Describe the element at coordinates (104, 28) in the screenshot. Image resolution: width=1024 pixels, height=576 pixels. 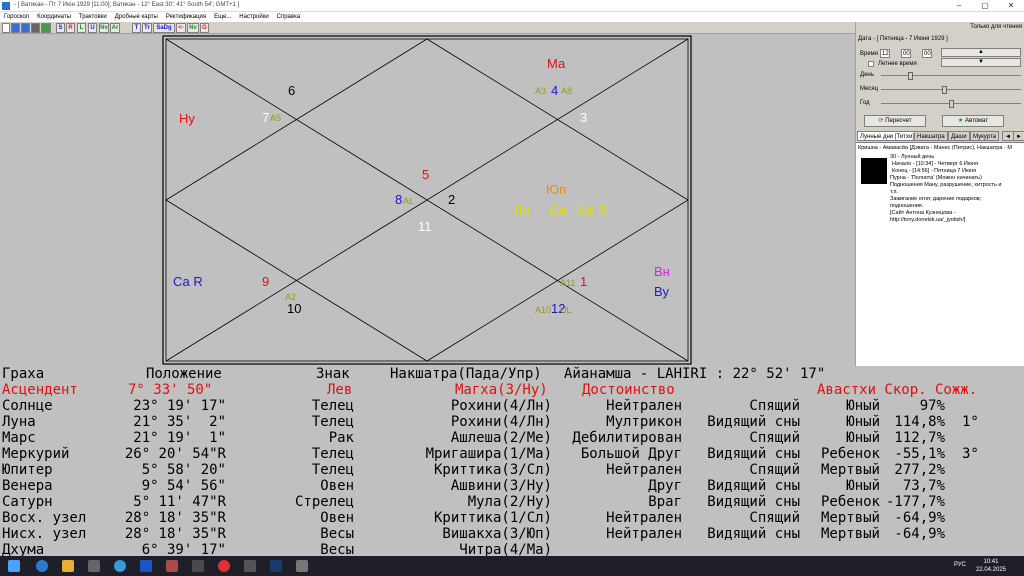
I see `toolbar-nv-button: Nv` at that location.